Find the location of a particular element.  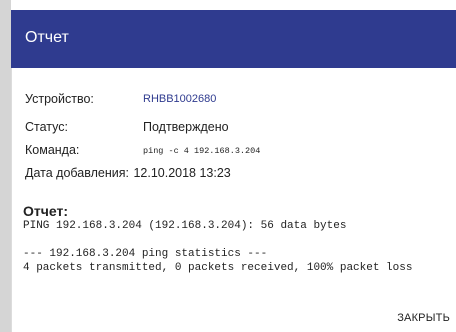

report-line: --- 192.168.3.204 ping statistics --- is located at coordinates (145, 254).